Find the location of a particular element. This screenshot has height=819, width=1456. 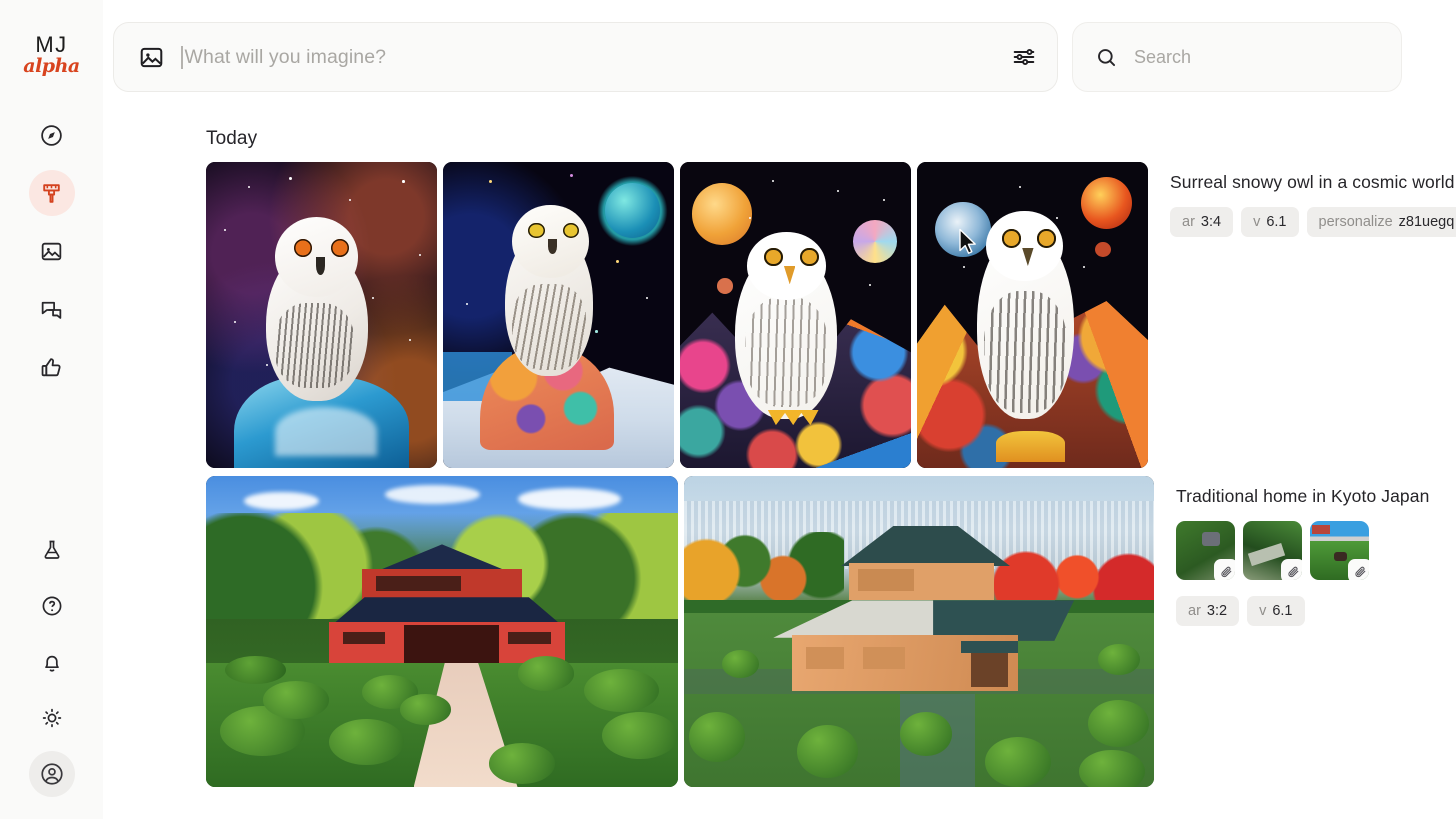

sidebar-item-explore is located at coordinates (52, 135).